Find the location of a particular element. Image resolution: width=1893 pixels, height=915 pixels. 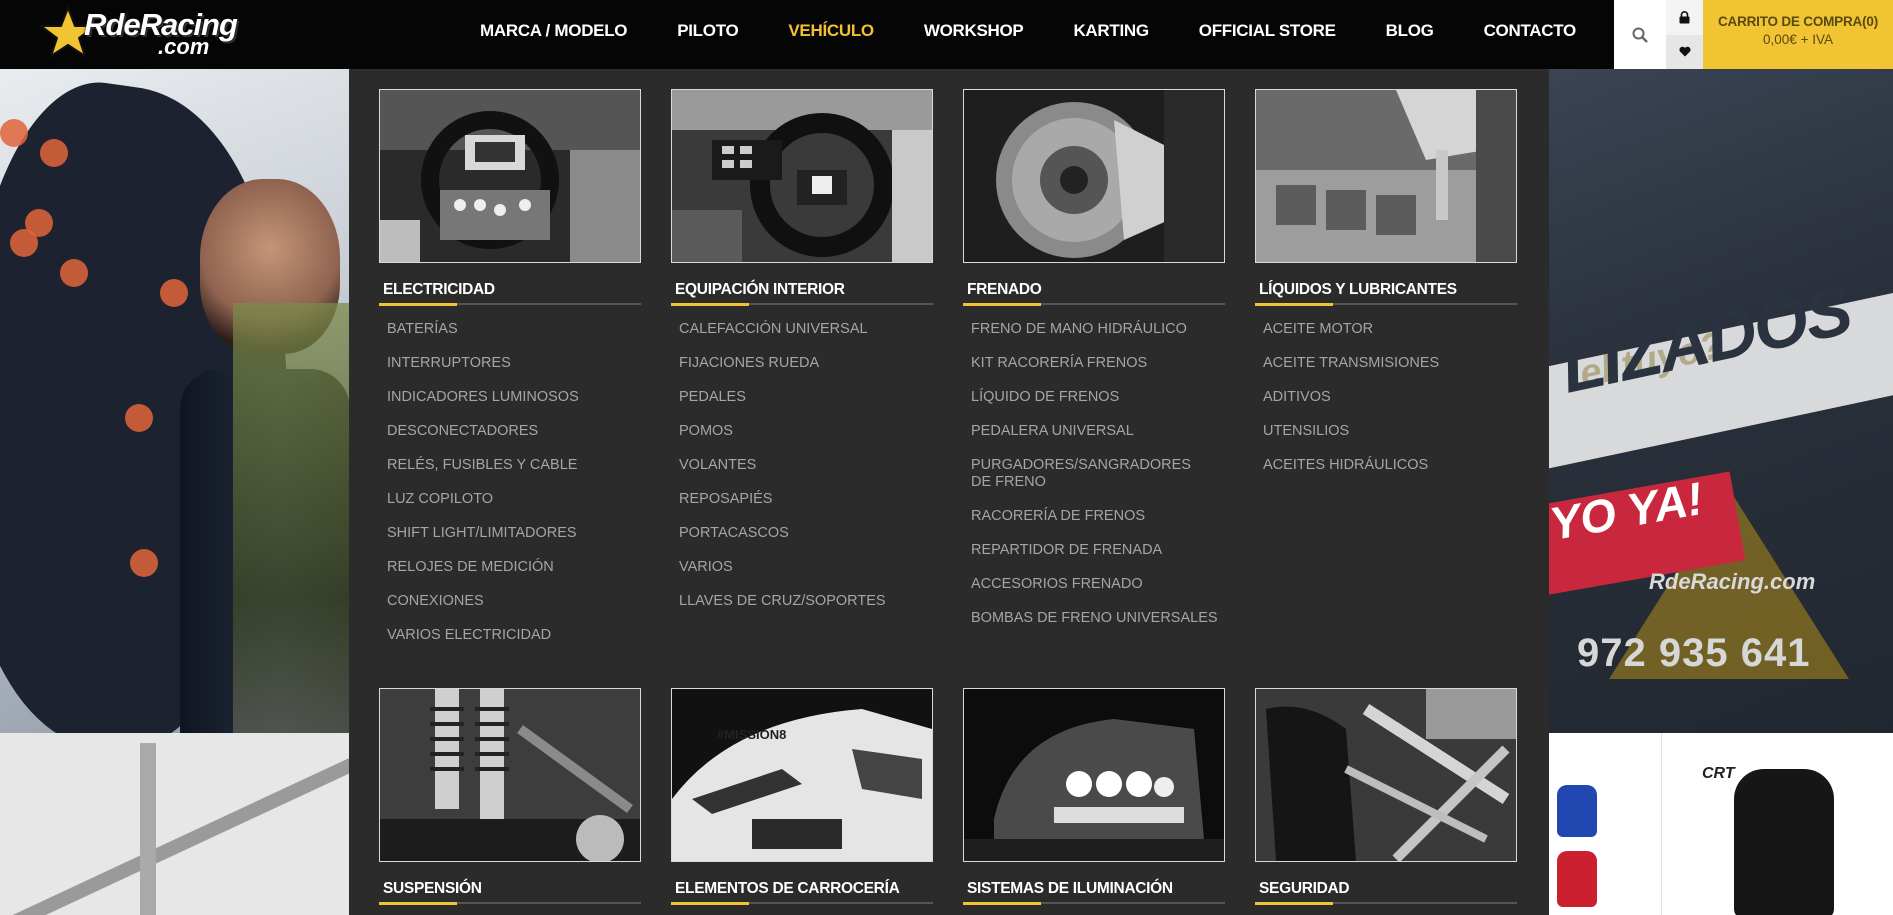

search-button is located at coordinates (1640, 34).